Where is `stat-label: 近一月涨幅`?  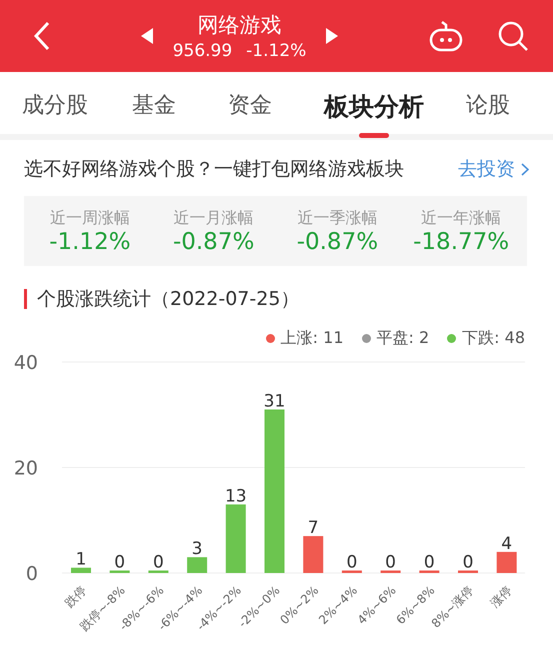 stat-label: 近一月涨幅 is located at coordinates (214, 218).